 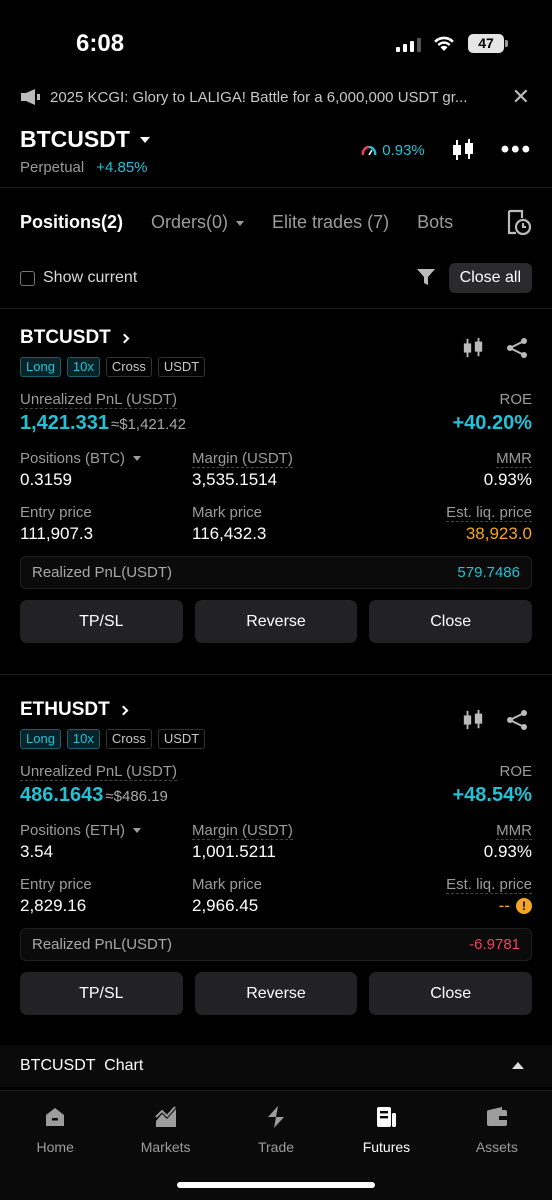 What do you see at coordinates (165, 1147) in the screenshot?
I see `nav-markets-label: Markets` at bounding box center [165, 1147].